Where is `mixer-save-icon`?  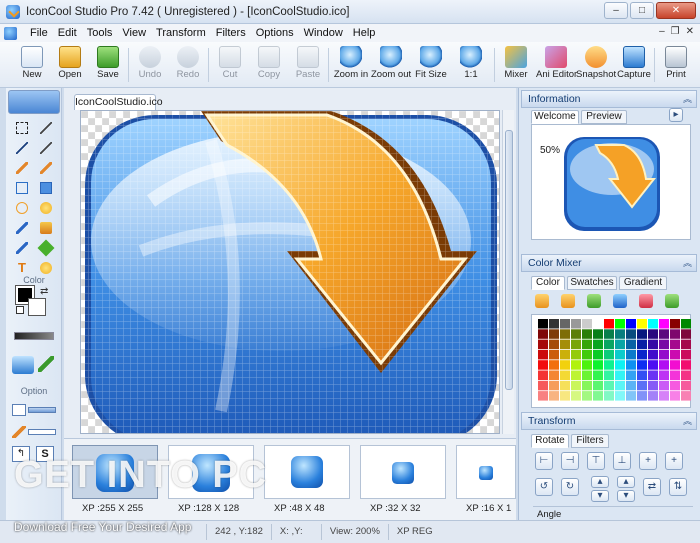 mixer-save-icon is located at coordinates (594, 301).